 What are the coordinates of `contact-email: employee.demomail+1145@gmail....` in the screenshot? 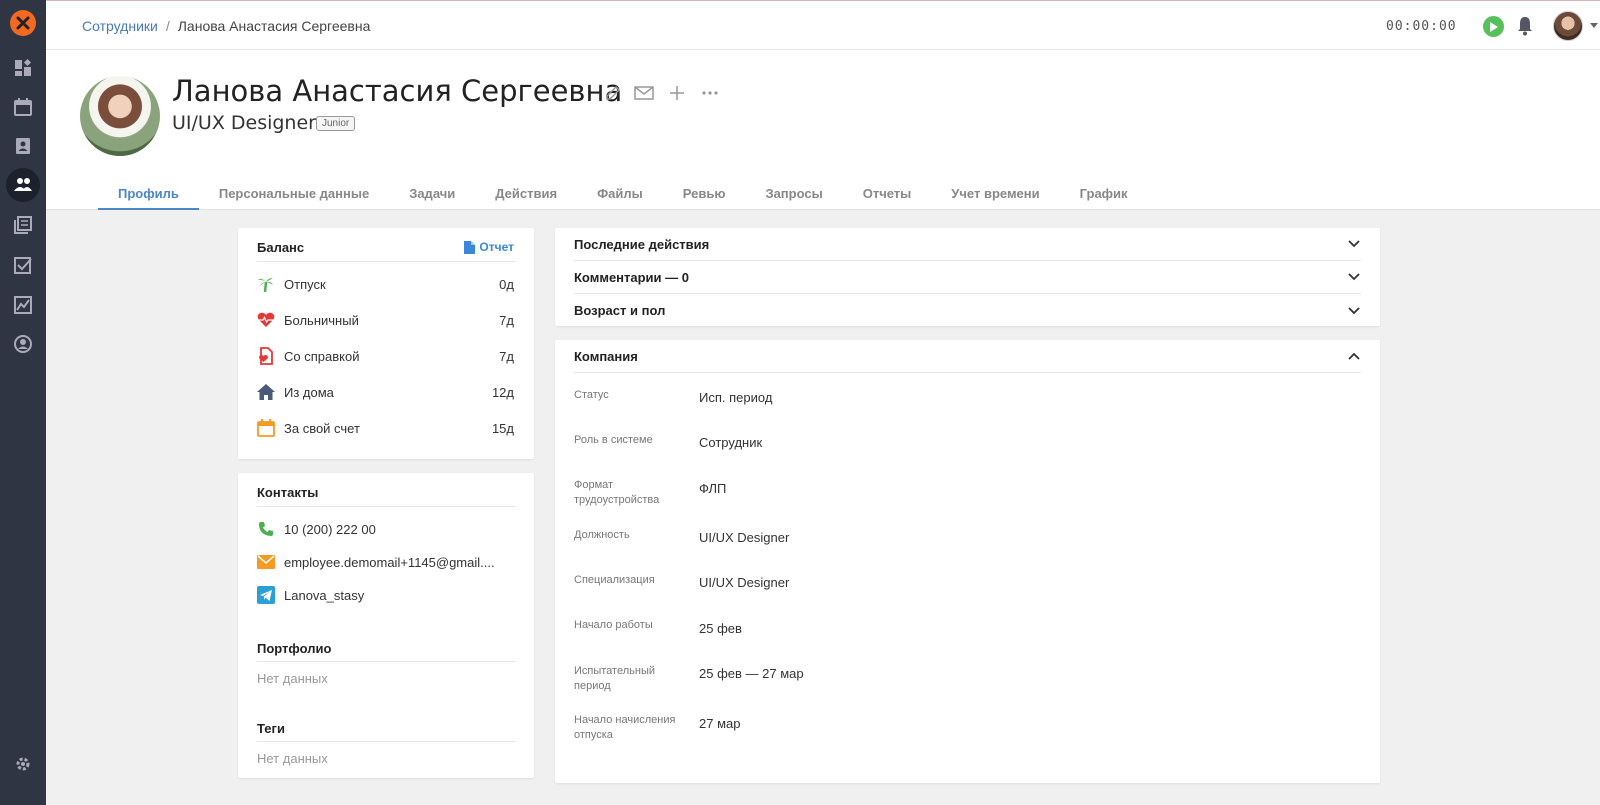 It's located at (386, 562).